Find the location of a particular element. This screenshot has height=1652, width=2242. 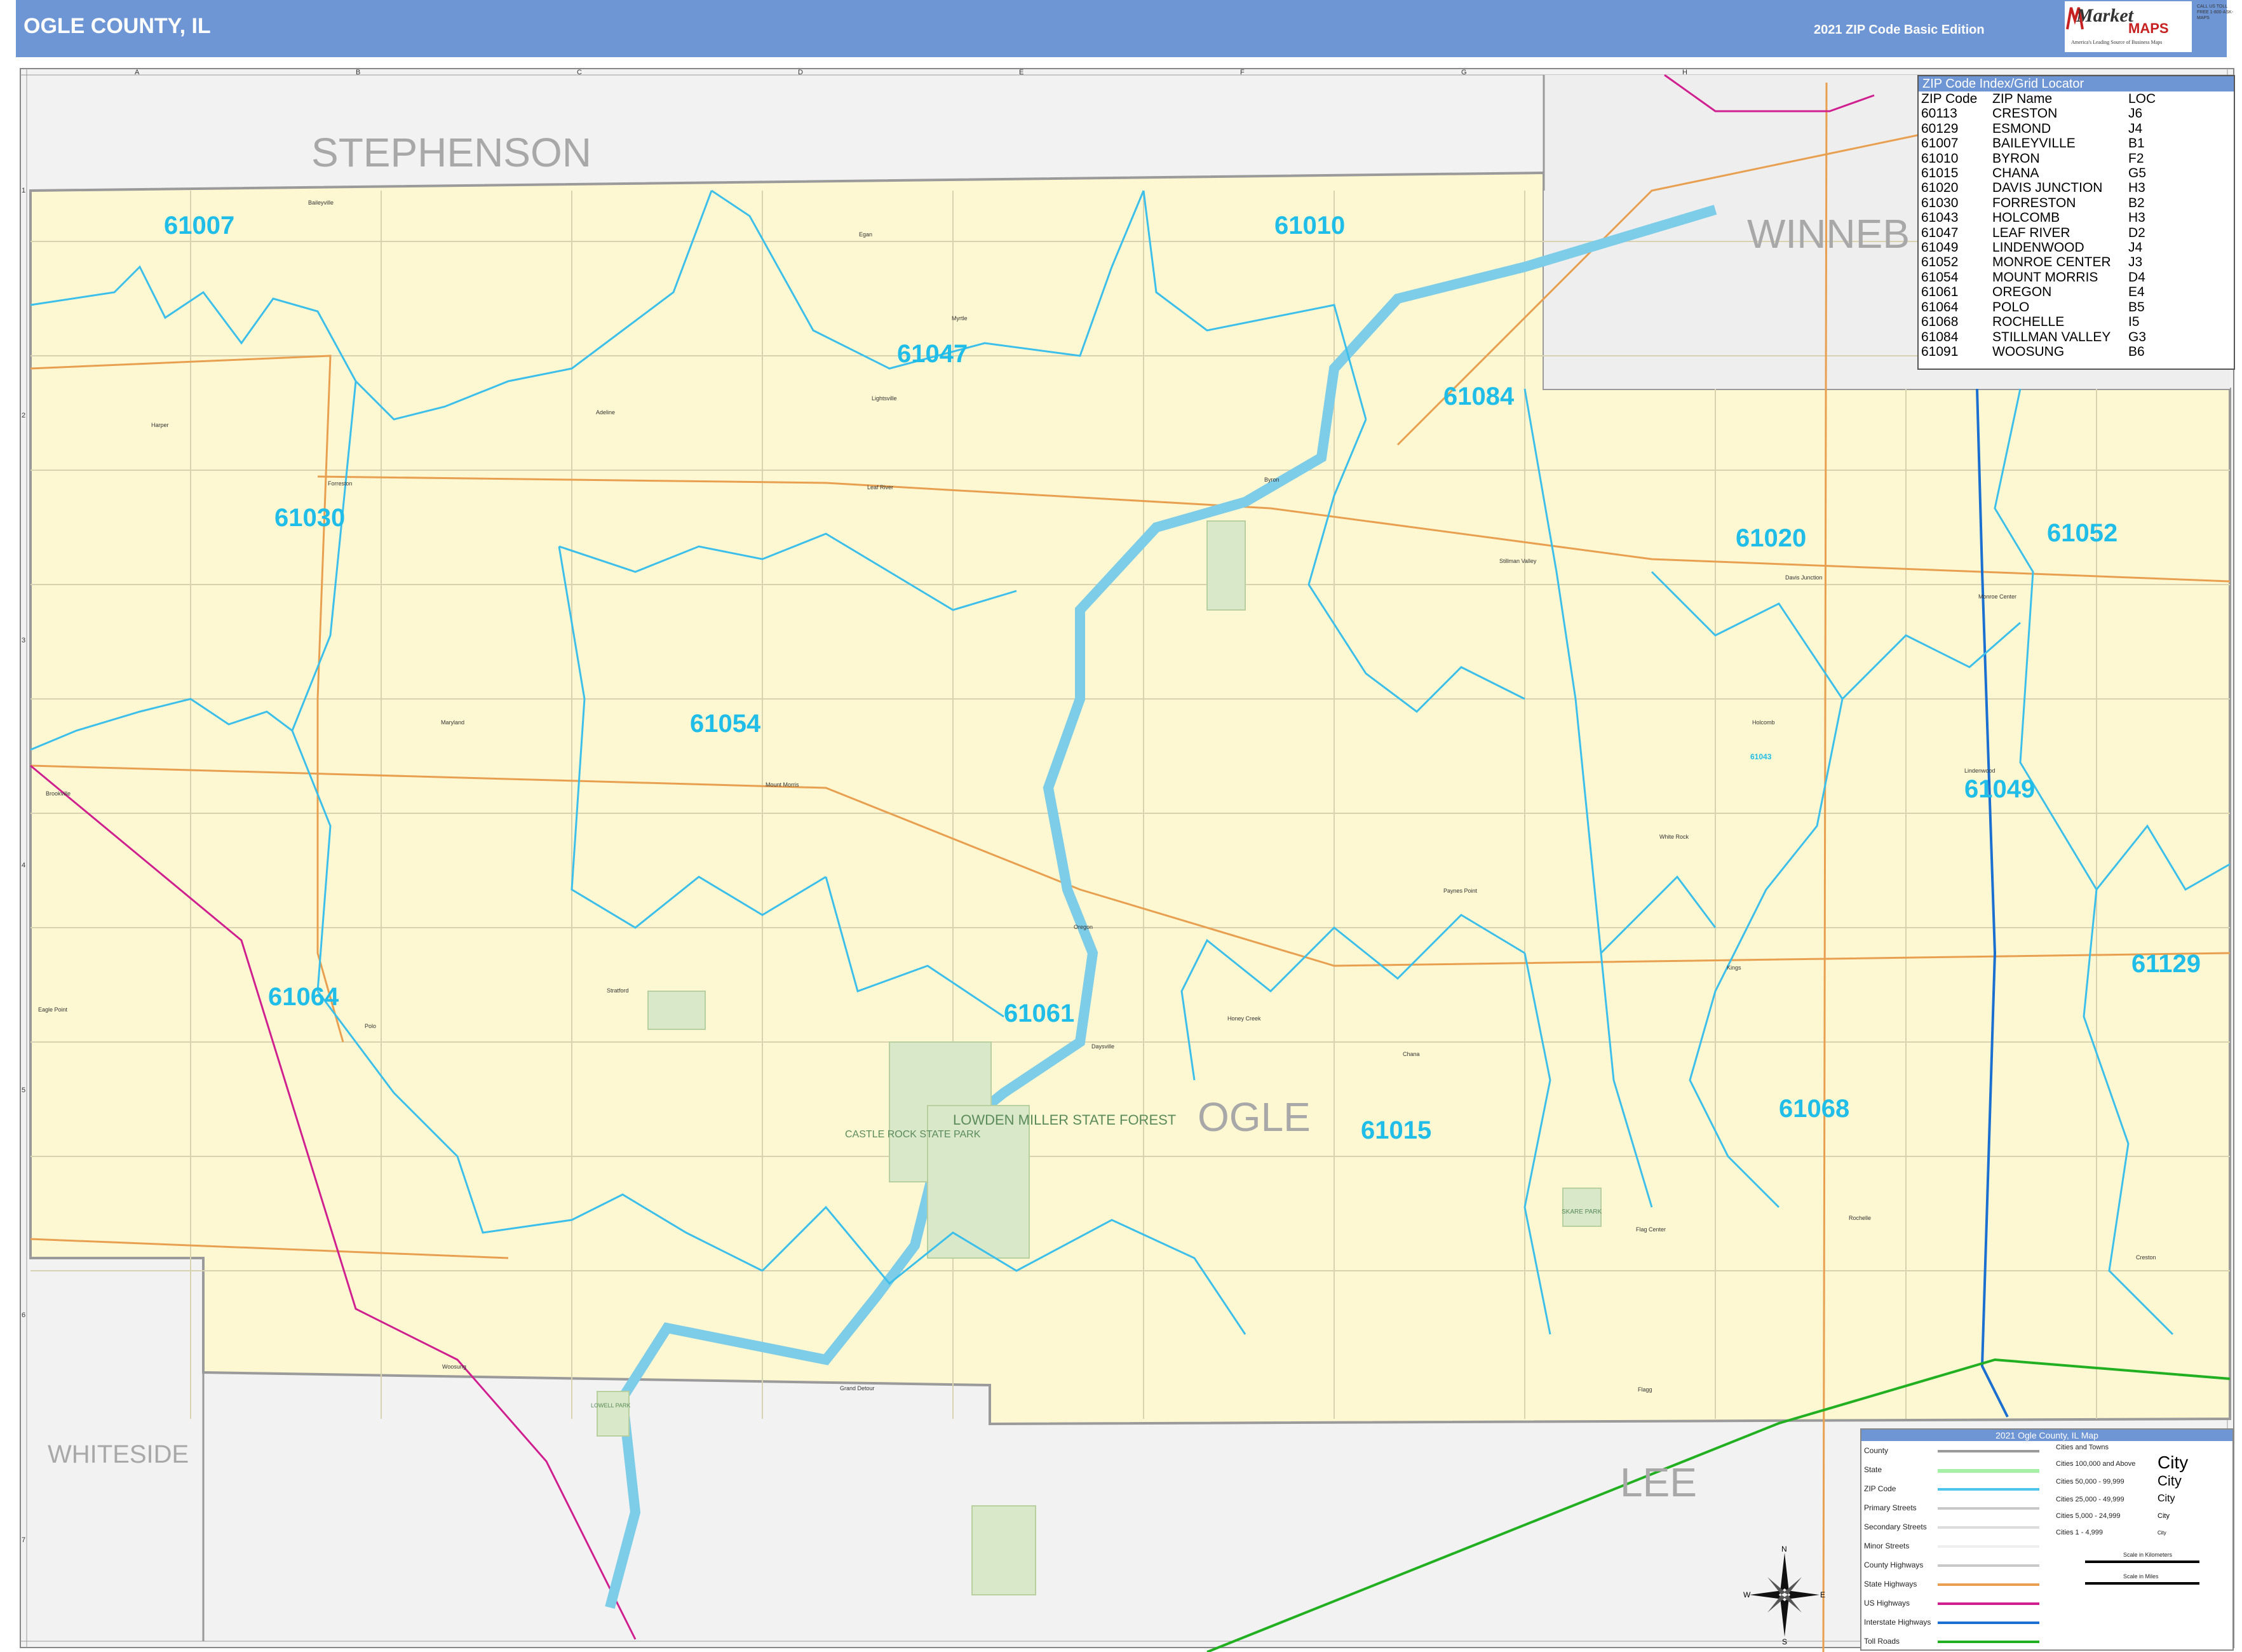

zip-name: DAVIS JUNCTION is located at coordinates (2047, 188).